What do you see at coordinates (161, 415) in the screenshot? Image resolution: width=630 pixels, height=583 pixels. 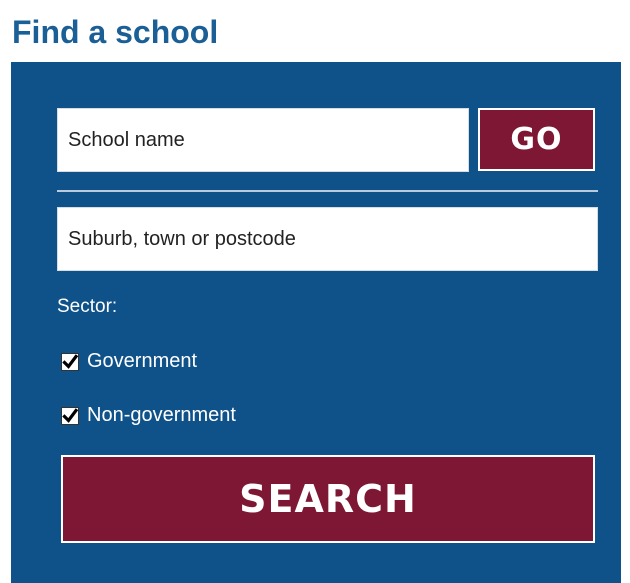 I see `non-government-label: Non-government` at bounding box center [161, 415].